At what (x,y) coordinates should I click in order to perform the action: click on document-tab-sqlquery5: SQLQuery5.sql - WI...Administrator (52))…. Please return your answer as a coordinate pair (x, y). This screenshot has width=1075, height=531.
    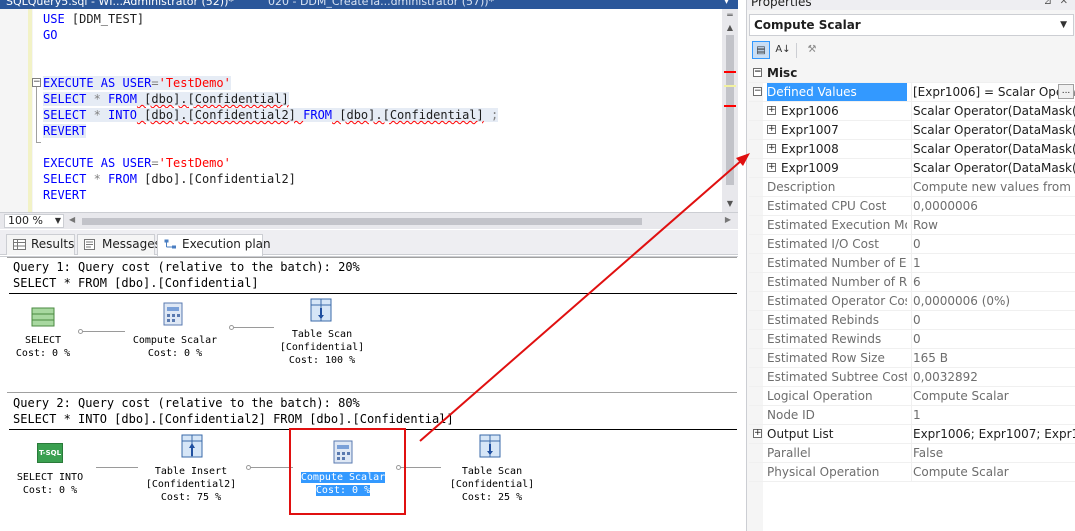
    Looking at the image, I should click on (120, 4).